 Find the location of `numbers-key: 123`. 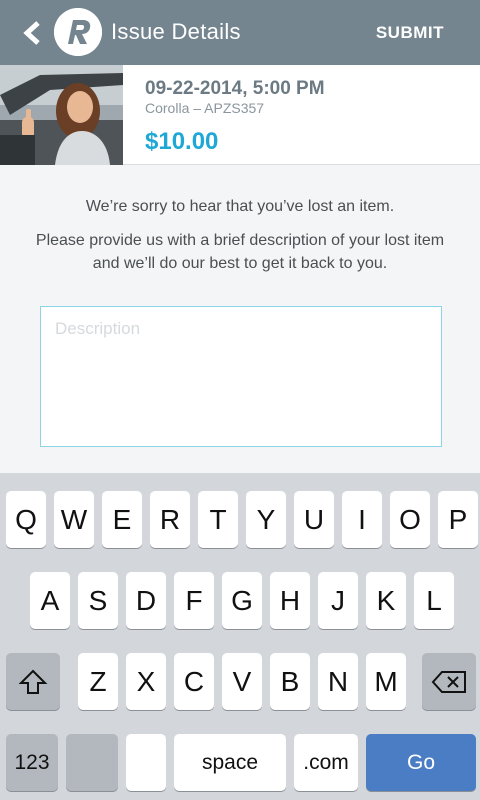

numbers-key: 123 is located at coordinates (32, 762).